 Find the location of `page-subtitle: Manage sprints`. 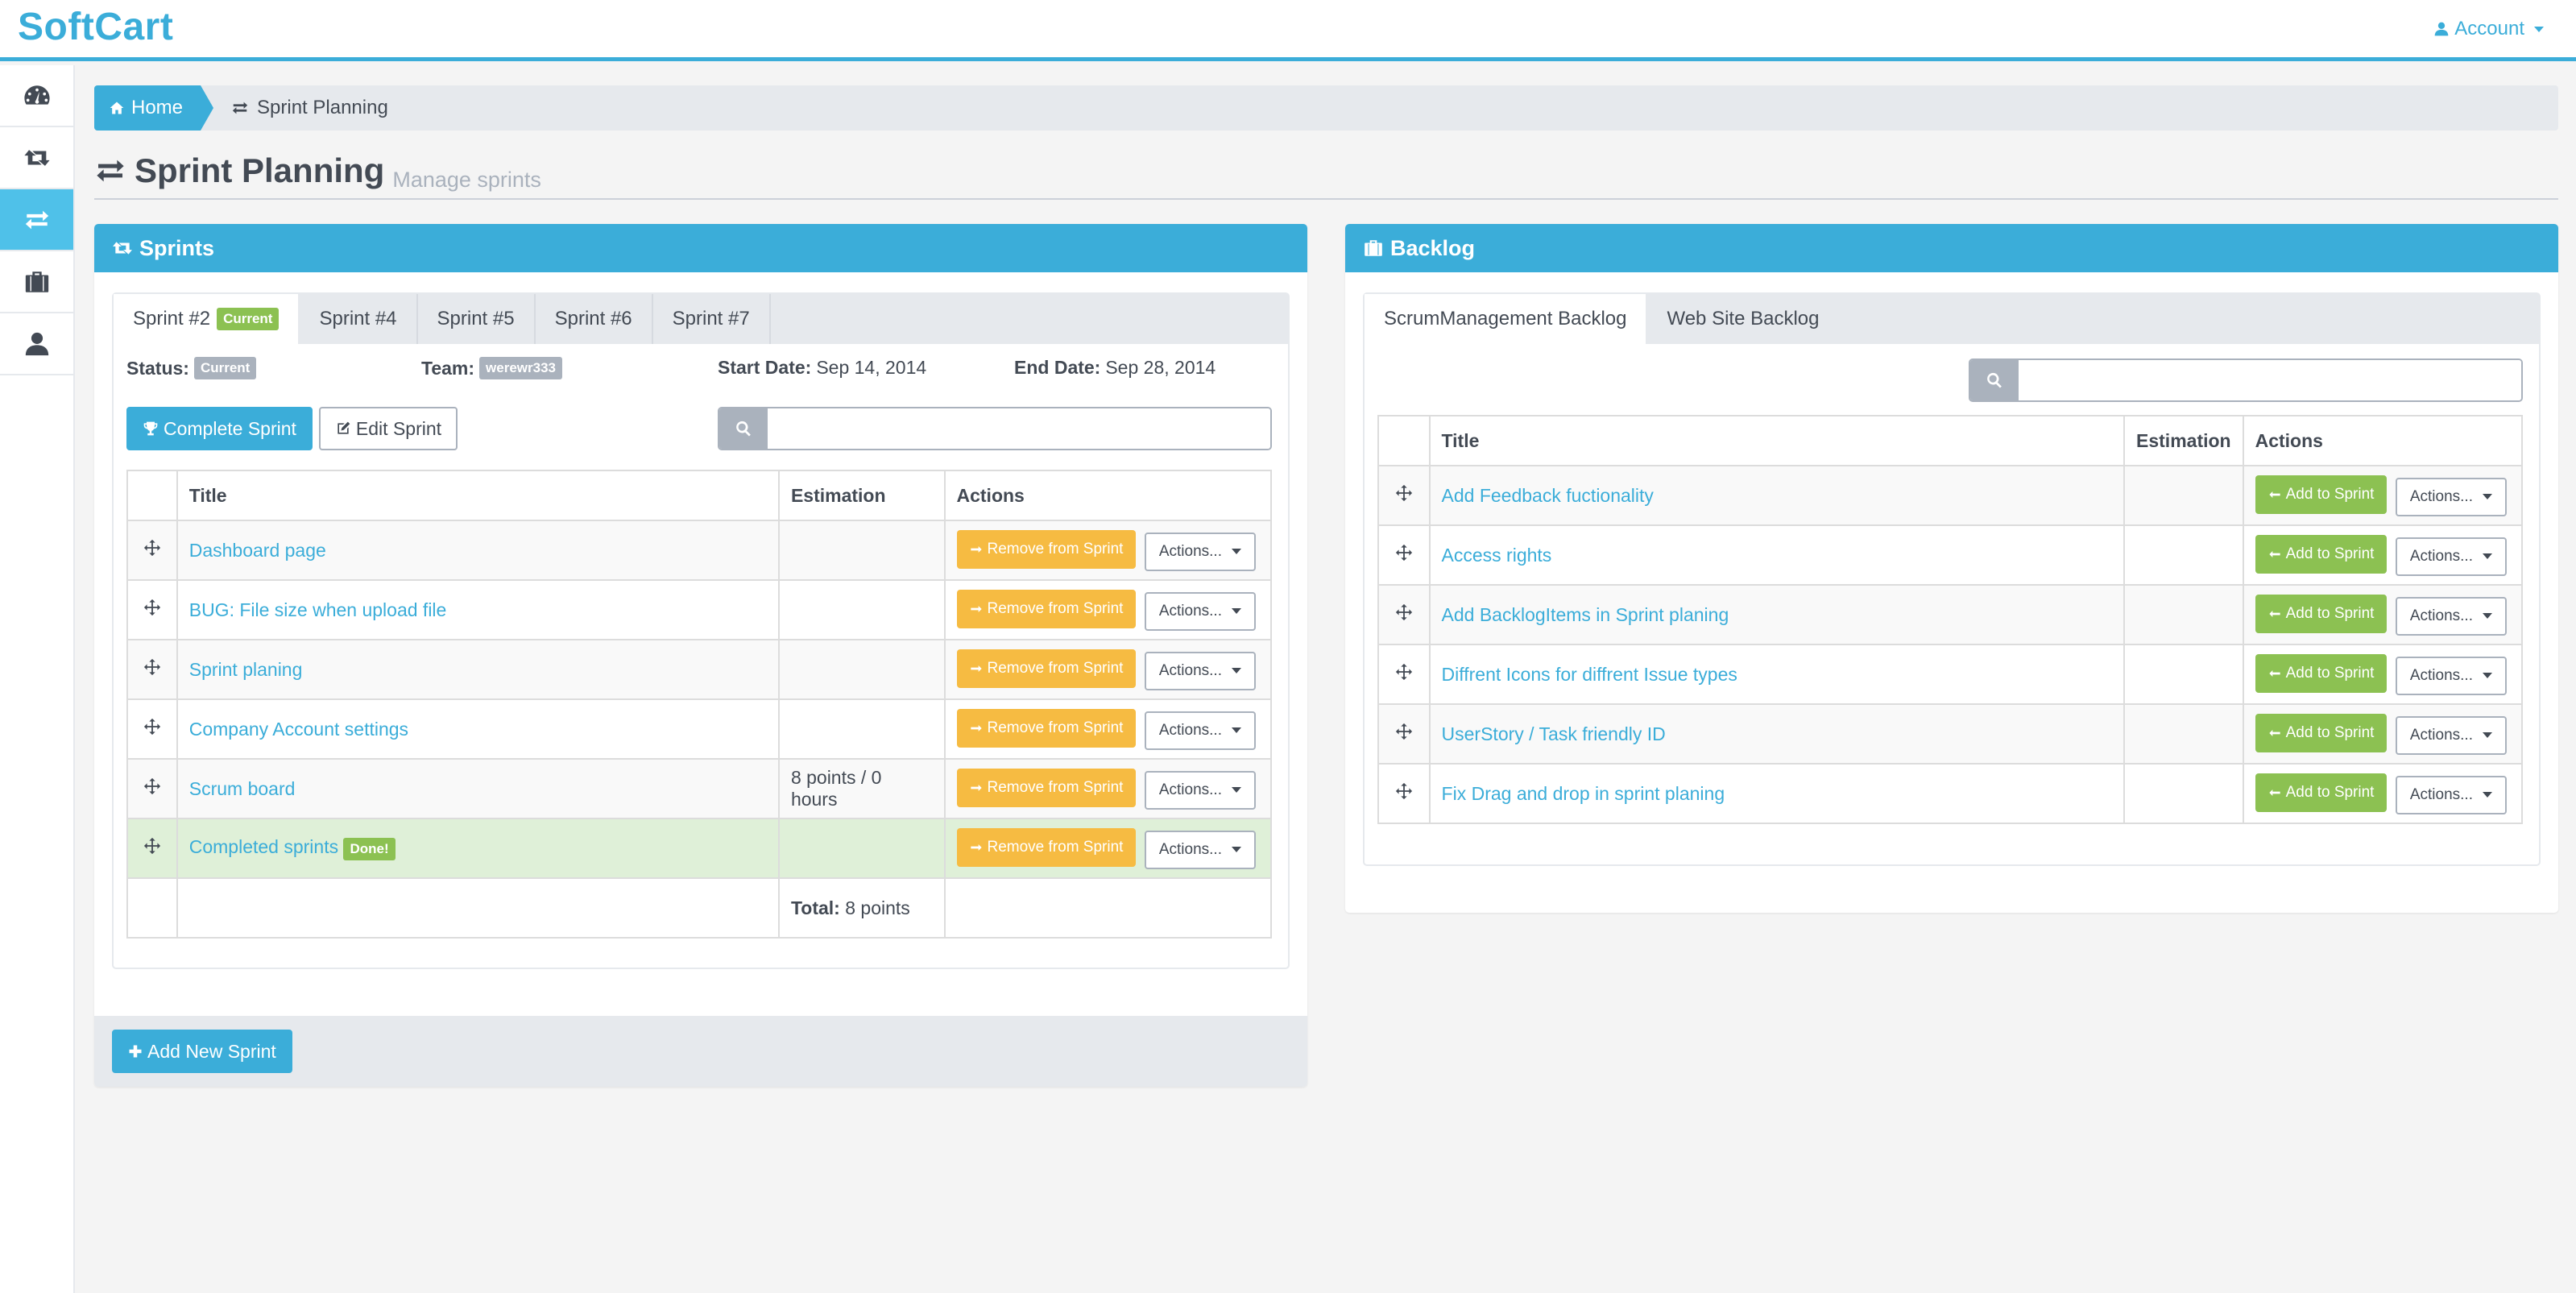

page-subtitle: Manage sprints is located at coordinates (466, 180).